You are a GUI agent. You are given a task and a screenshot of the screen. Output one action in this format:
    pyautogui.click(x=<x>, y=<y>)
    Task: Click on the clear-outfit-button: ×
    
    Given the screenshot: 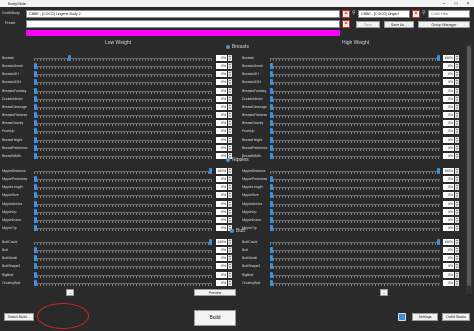 What is the action you would take?
    pyautogui.click(x=346, y=14)
    